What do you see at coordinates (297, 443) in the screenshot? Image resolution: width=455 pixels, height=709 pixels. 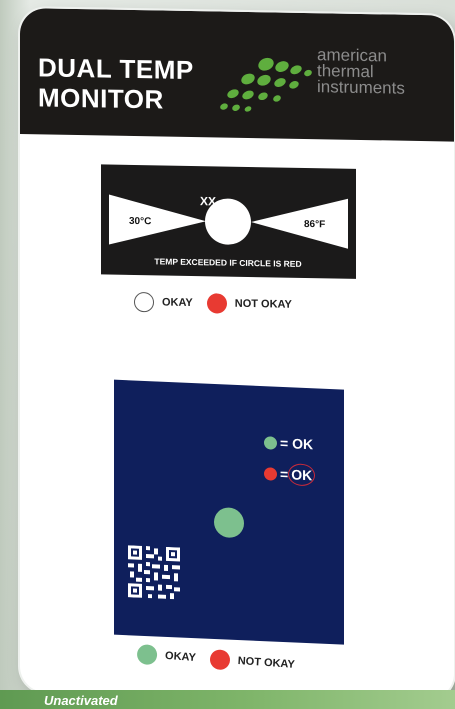 I see `panel-ok-text: = OK` at bounding box center [297, 443].